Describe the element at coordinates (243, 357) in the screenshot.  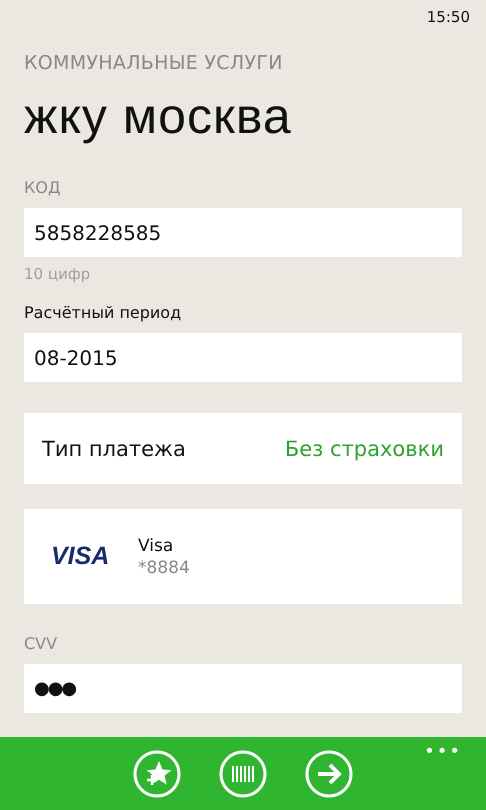
I see `input-field: 08-2015` at that location.